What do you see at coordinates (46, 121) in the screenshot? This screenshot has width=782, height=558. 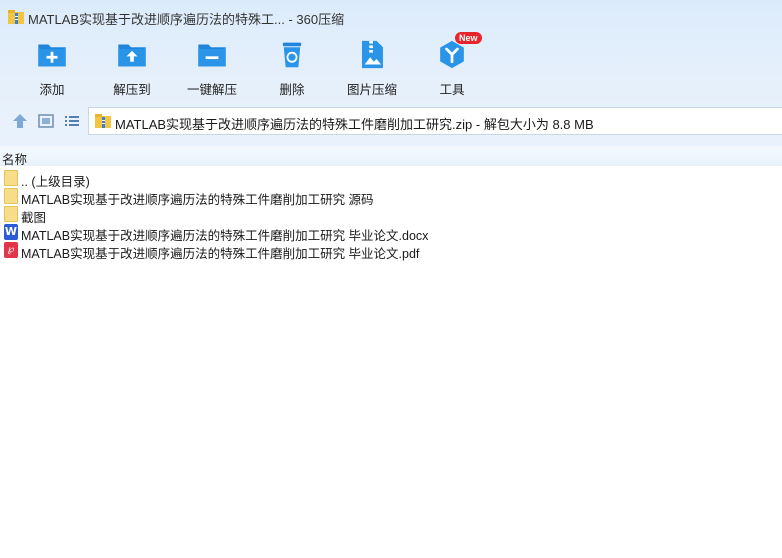 I see `thumbnail-view-icon` at bounding box center [46, 121].